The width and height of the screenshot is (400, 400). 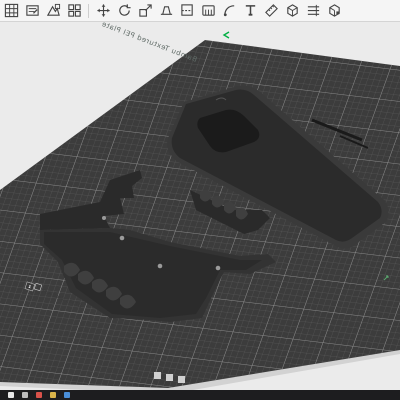 I want to click on main-toolbar, so click(x=200, y=11).